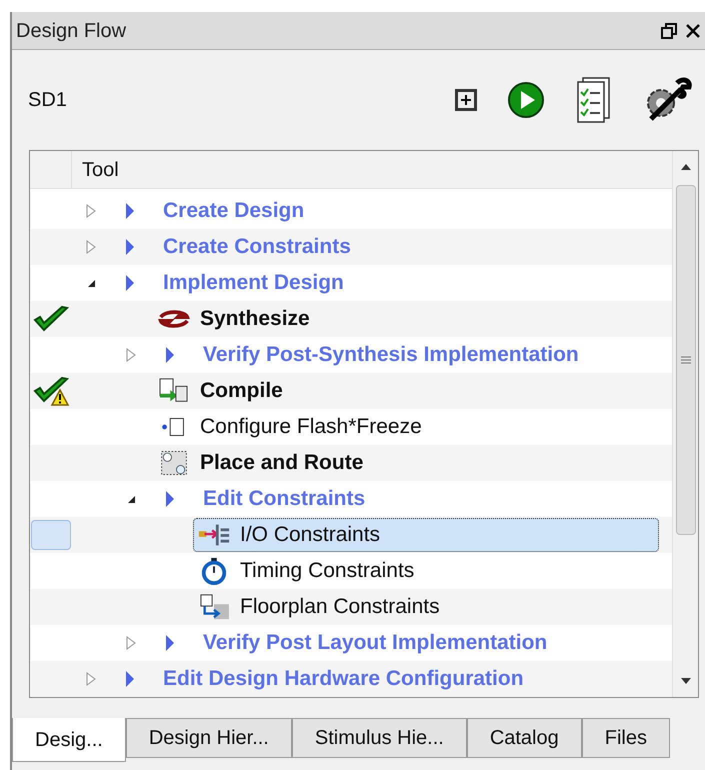 This screenshot has height=770, width=705. Describe the element at coordinates (526, 100) in the screenshot. I see `run-icon` at that location.